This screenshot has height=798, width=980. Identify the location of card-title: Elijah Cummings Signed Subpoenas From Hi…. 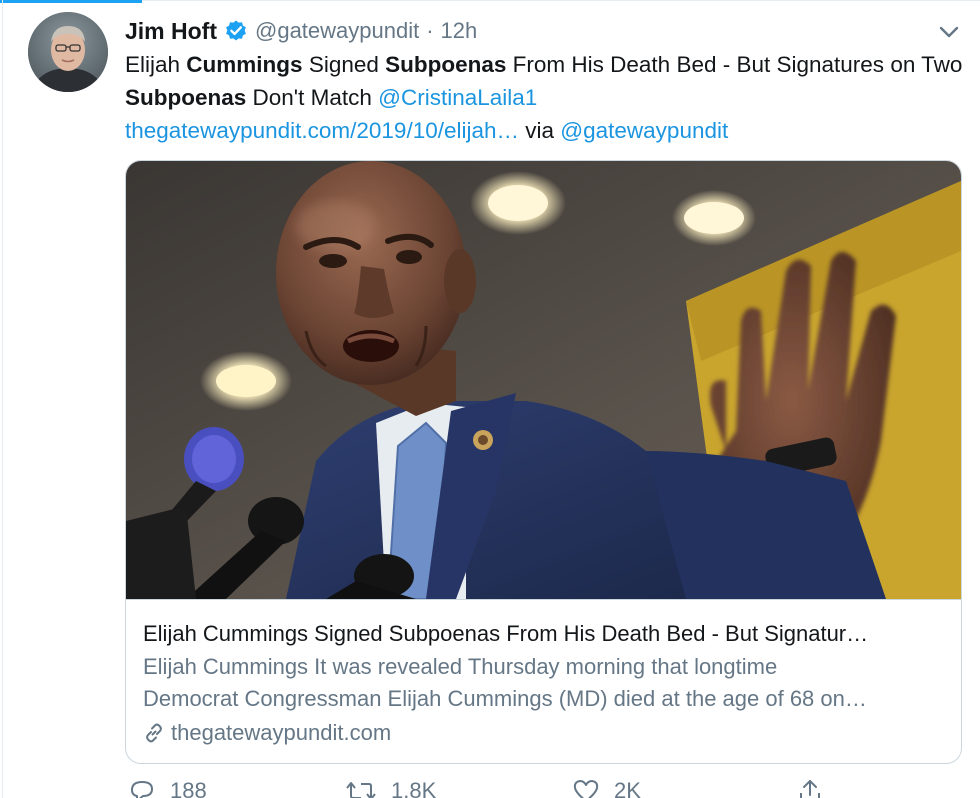
(545, 634).